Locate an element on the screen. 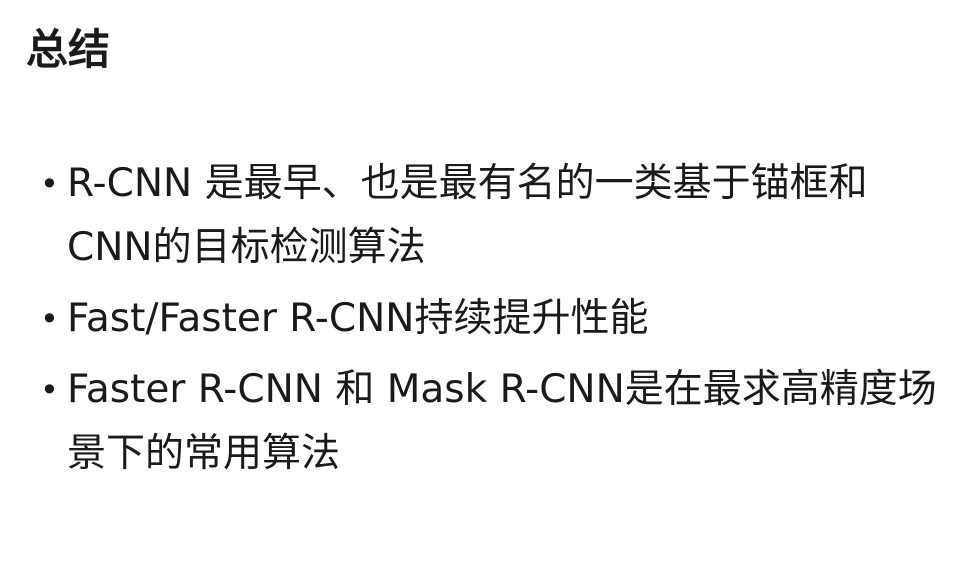 The height and width of the screenshot is (561, 966). slide-title: 总结 is located at coordinates (68, 49).